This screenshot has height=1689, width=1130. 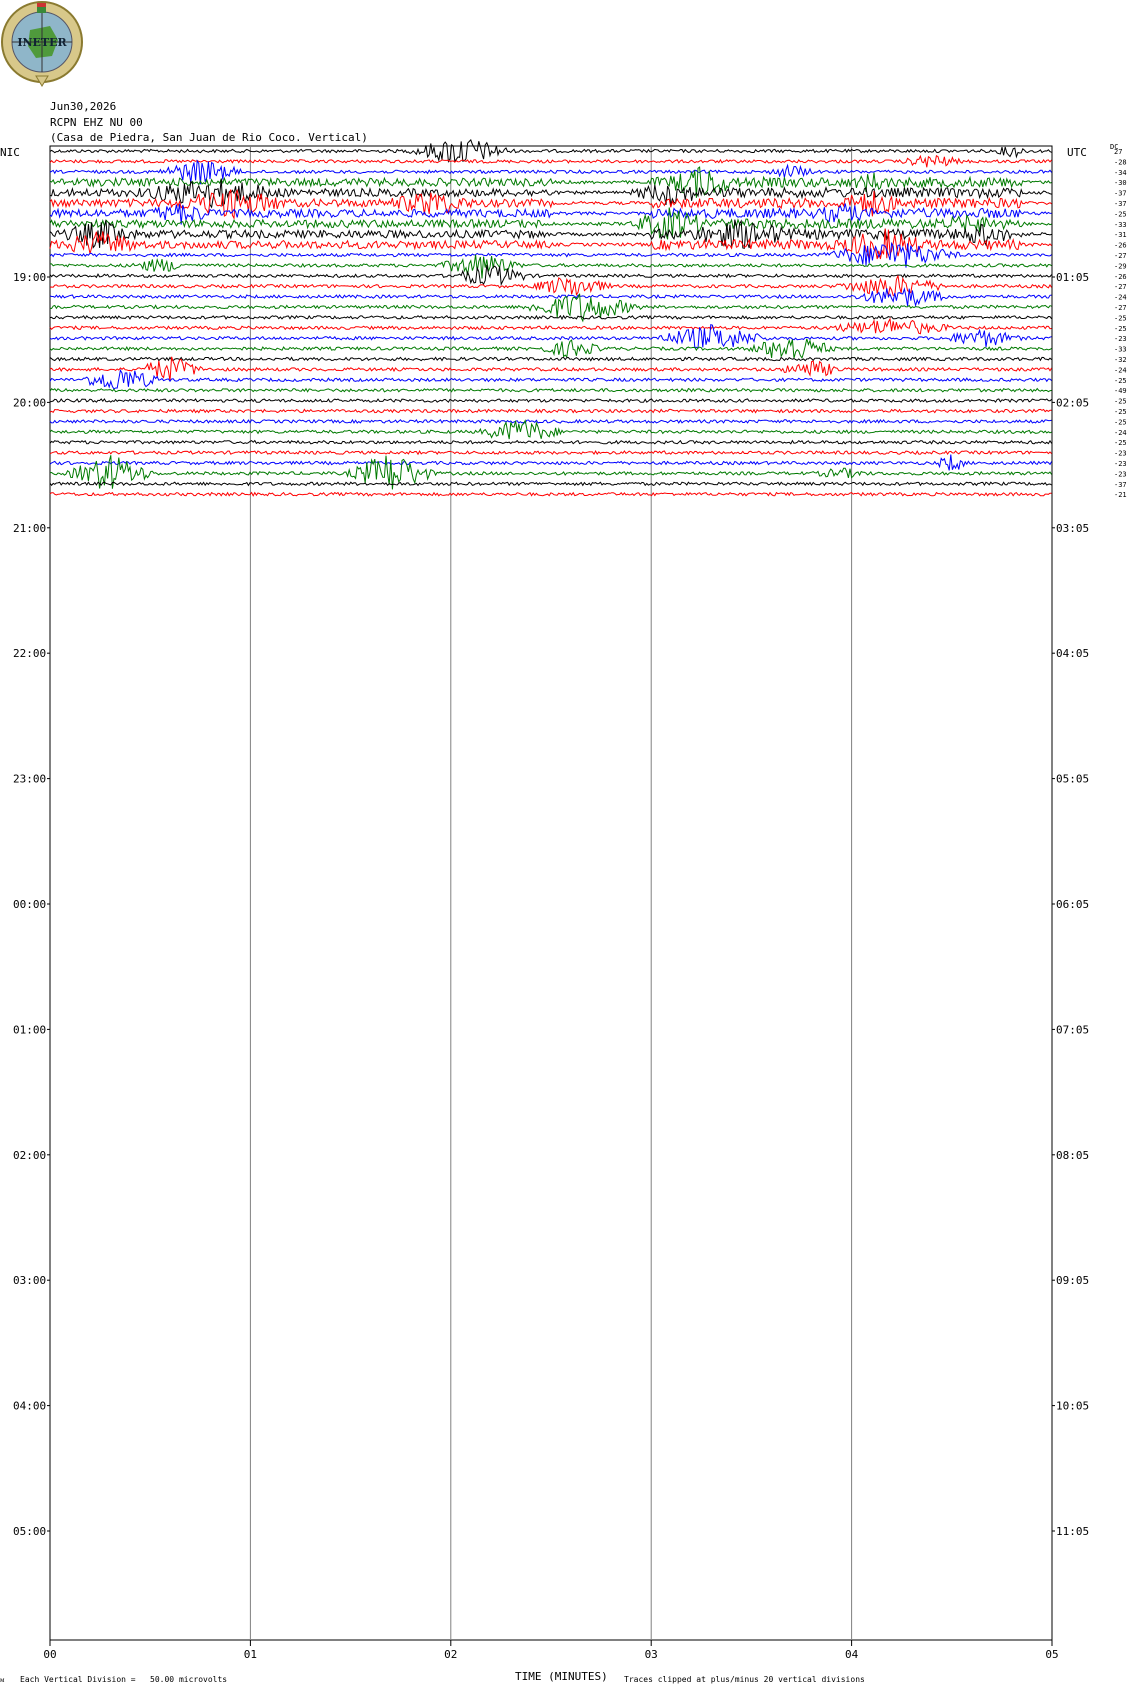 What do you see at coordinates (1072, 653) in the screenshot?
I see `y-tick-label-right: 04:05` at bounding box center [1072, 653].